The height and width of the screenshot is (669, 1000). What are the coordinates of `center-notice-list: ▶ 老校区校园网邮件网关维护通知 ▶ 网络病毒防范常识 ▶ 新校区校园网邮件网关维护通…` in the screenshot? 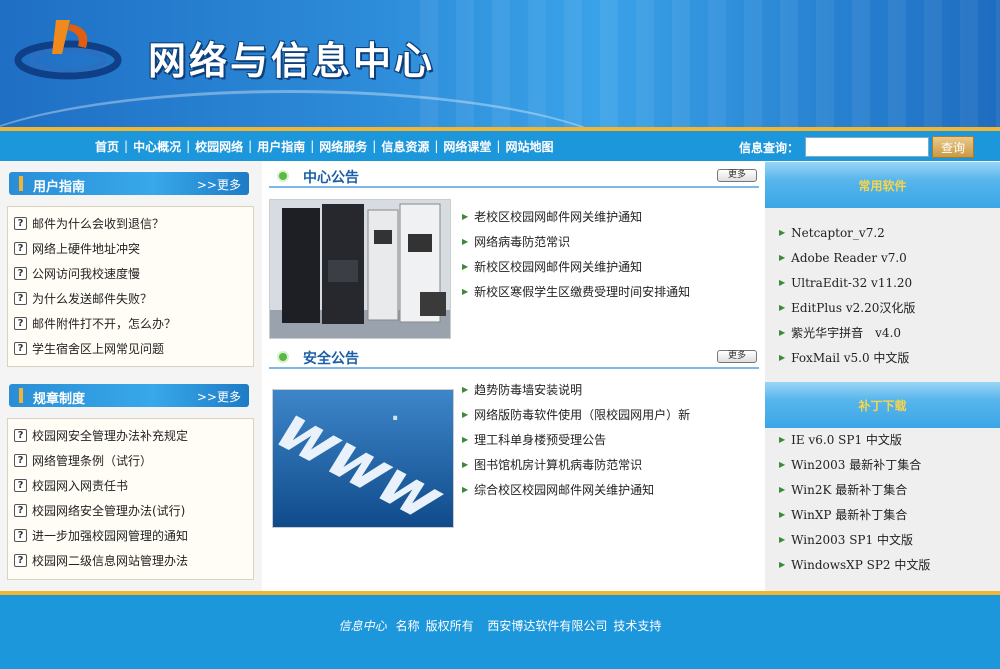 It's located at (612, 254).